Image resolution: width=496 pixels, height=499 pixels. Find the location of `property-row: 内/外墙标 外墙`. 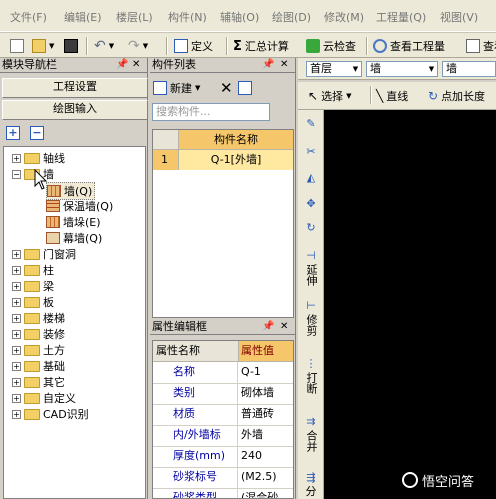

property-row: 内/外墙标 外墙 is located at coordinates (223, 436).